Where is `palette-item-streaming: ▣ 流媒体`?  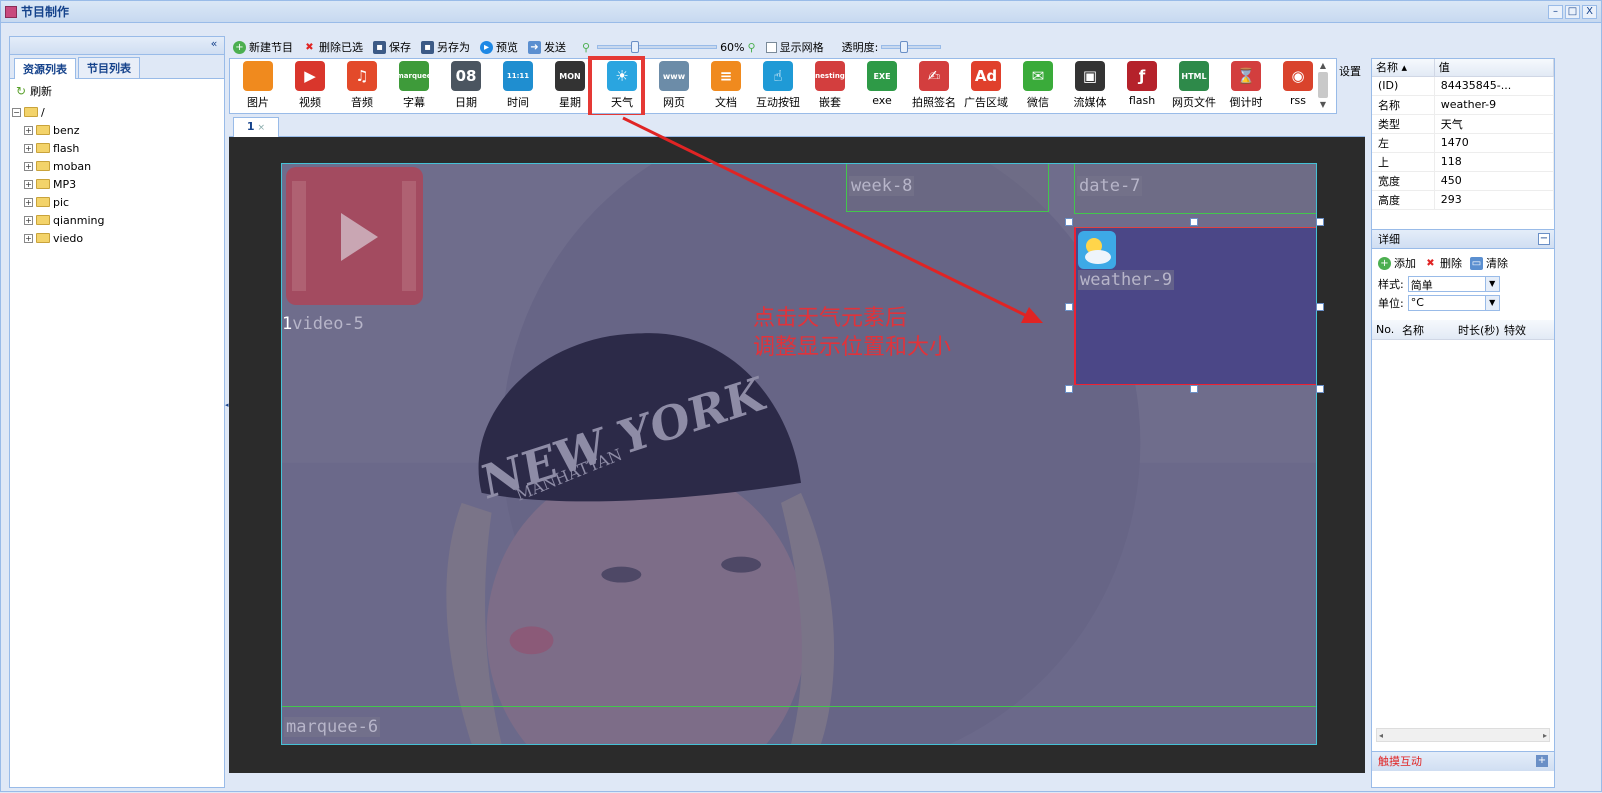 palette-item-streaming: ▣ 流媒体 is located at coordinates (1090, 86).